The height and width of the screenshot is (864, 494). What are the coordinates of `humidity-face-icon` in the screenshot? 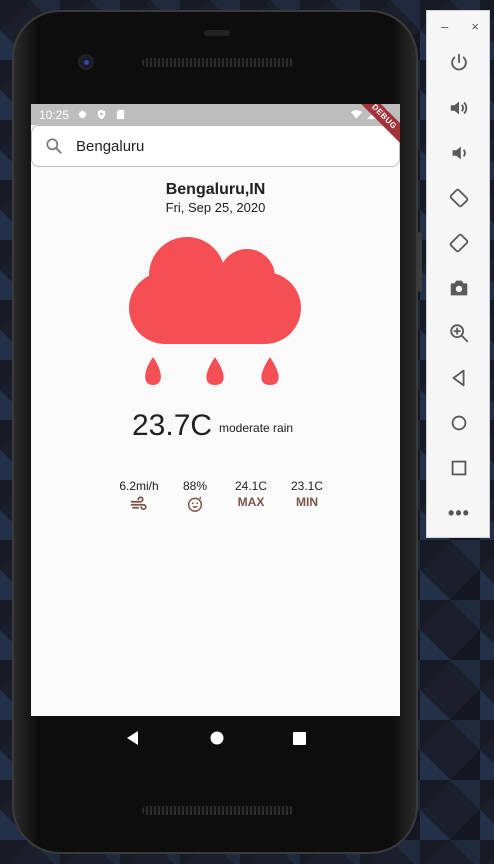 It's located at (195, 504).